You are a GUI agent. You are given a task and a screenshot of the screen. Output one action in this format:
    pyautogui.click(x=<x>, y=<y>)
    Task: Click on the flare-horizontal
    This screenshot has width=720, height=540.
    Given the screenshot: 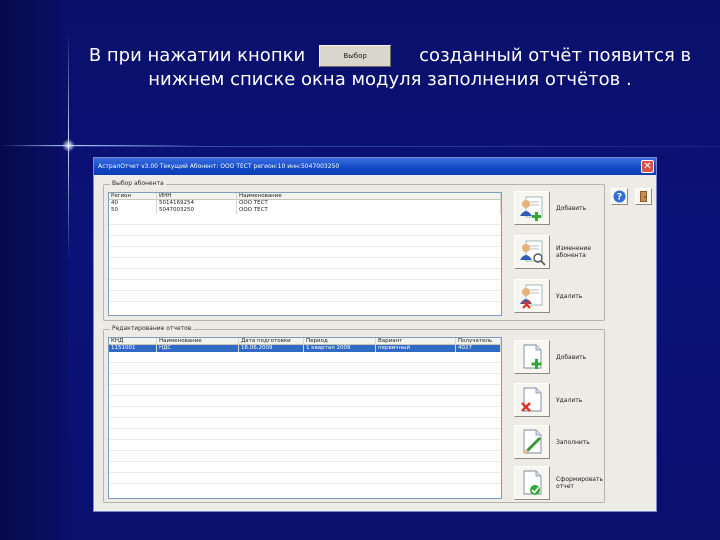 What is the action you would take?
    pyautogui.click(x=100, y=145)
    